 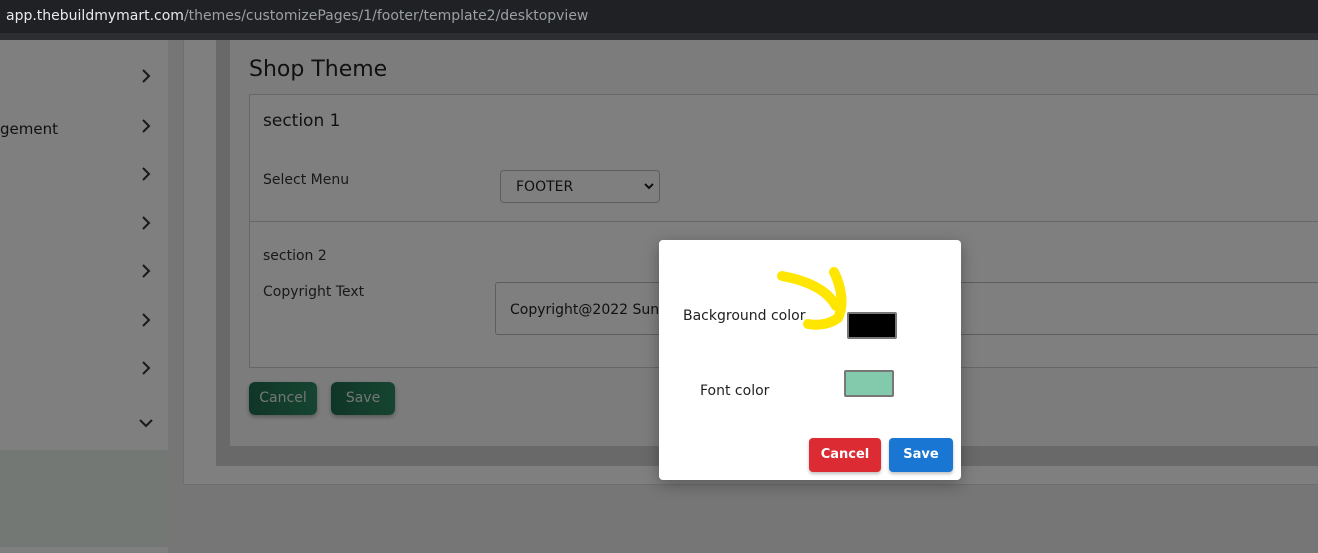 What do you see at coordinates (869, 383) in the screenshot?
I see `font-color-picker` at bounding box center [869, 383].